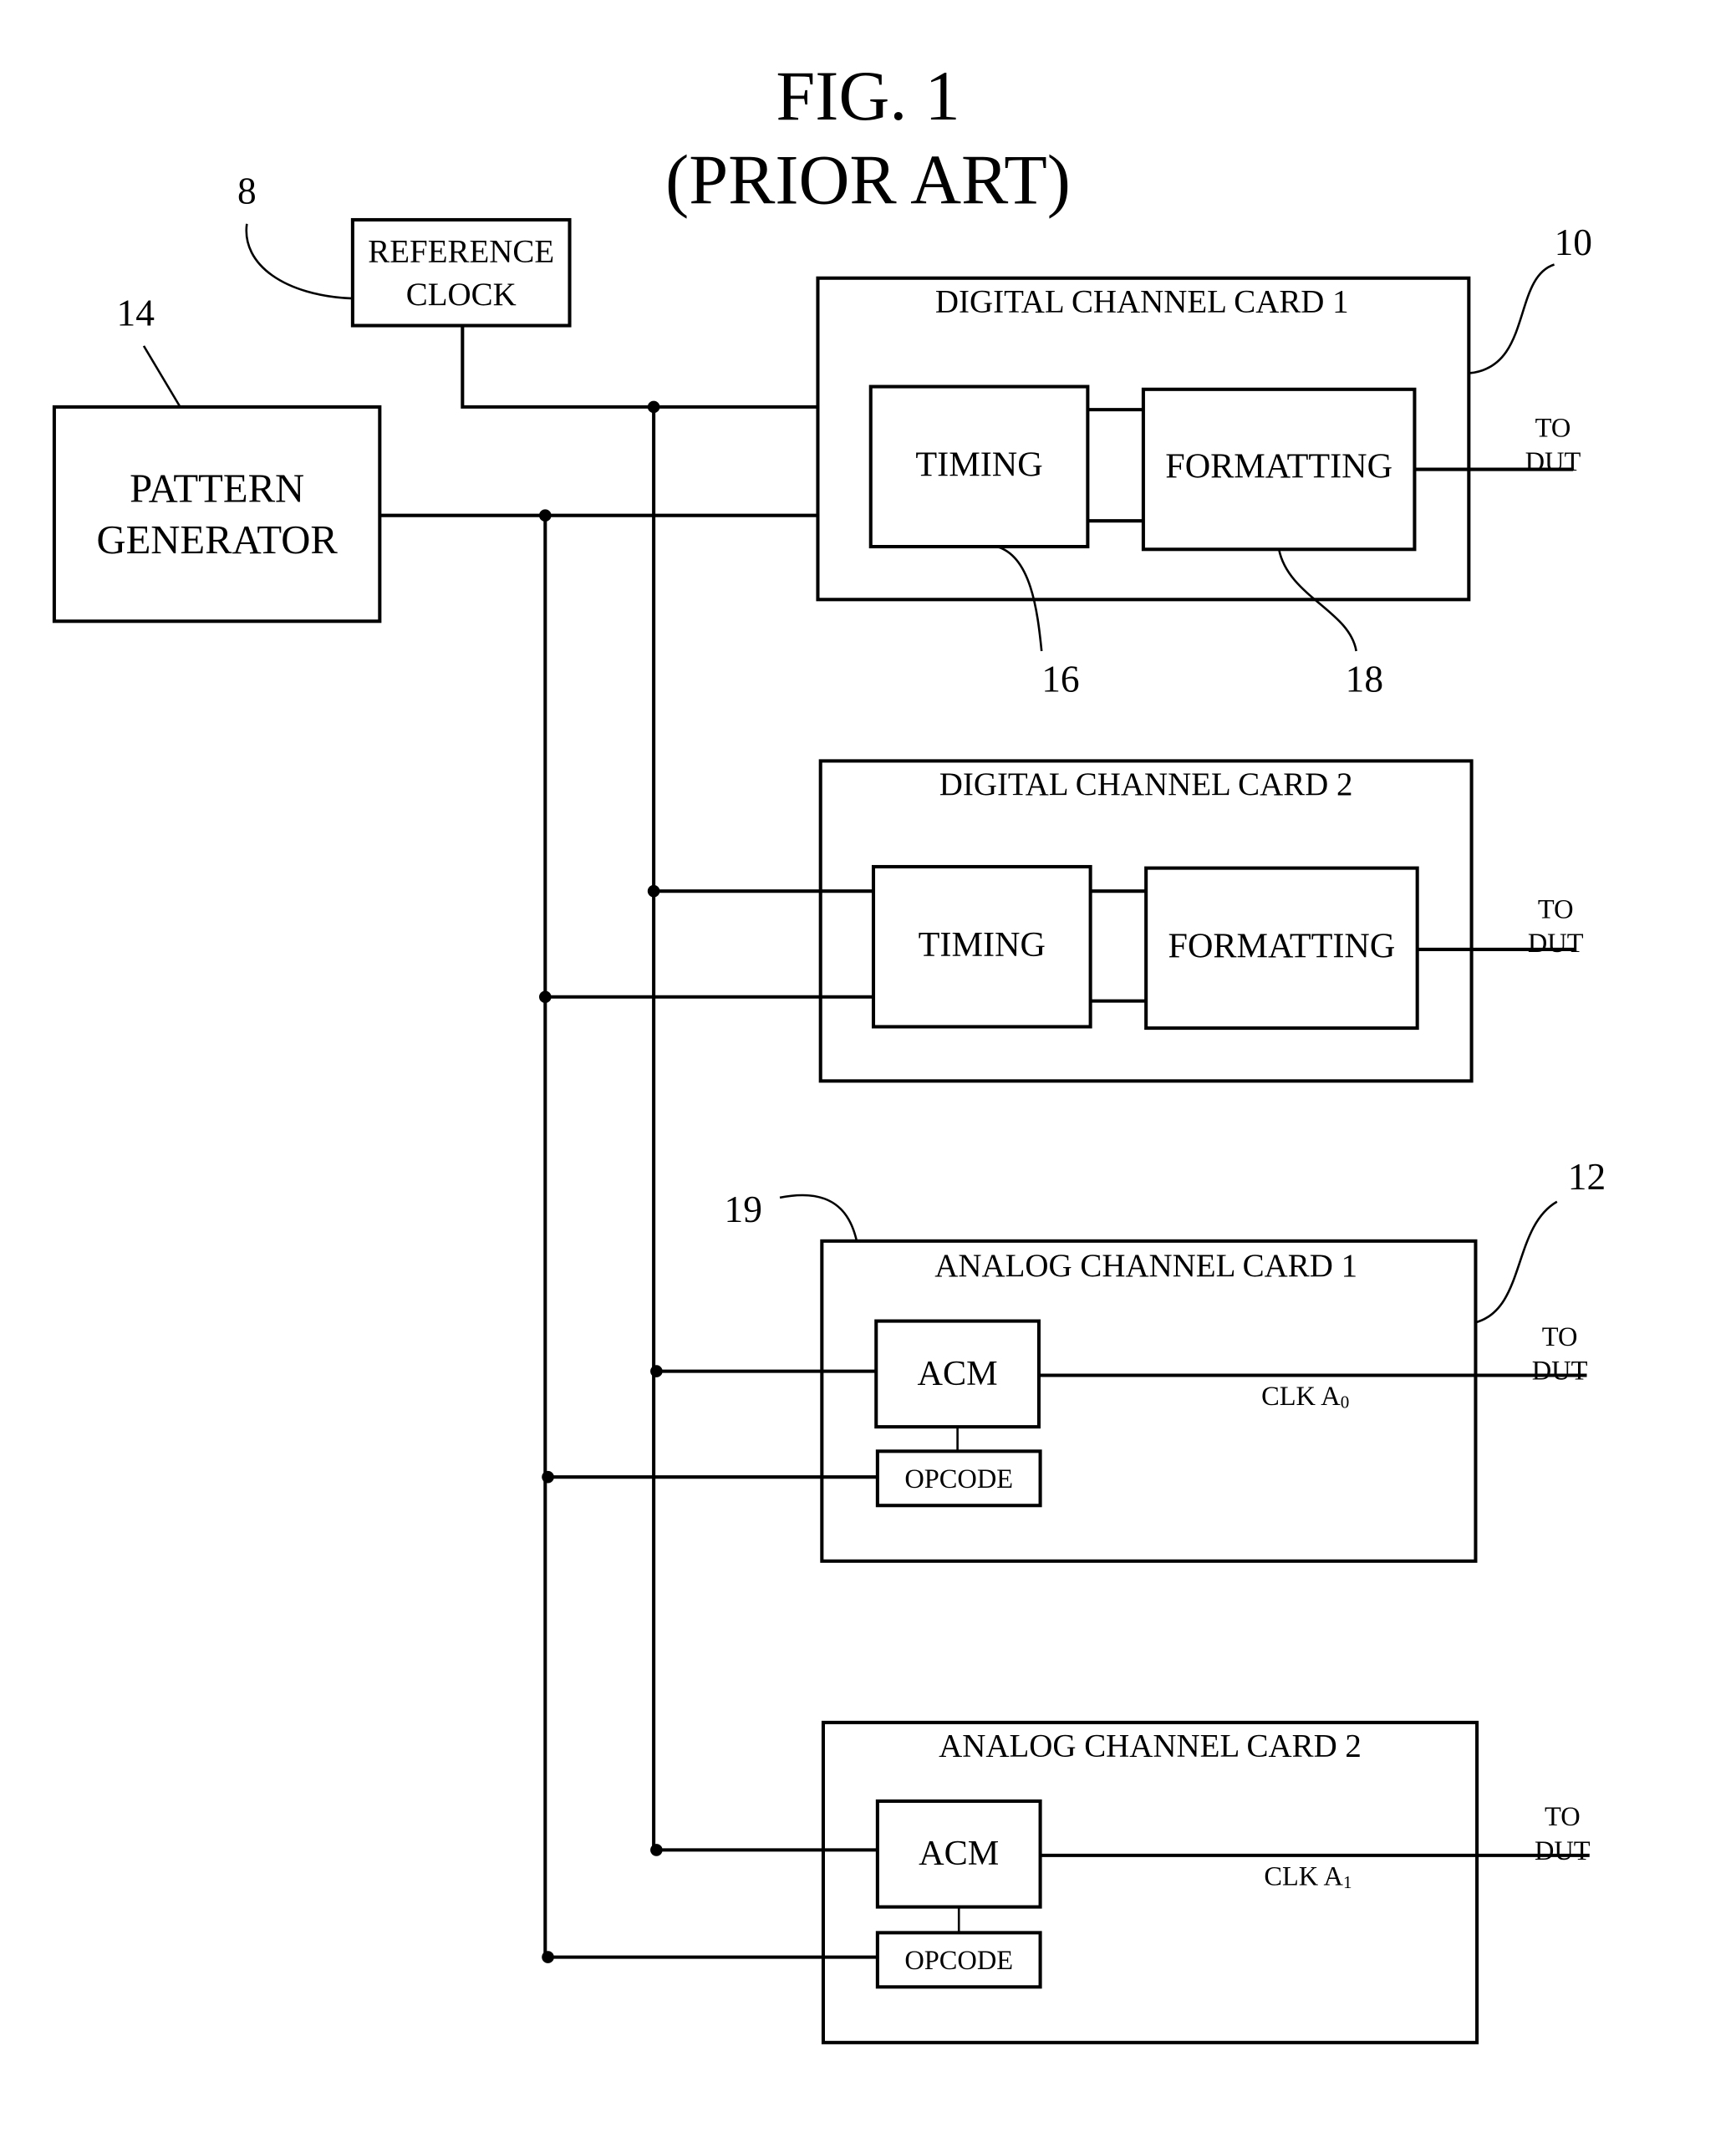 Image resolution: width=1736 pixels, height=2143 pixels. What do you see at coordinates (217, 514) in the screenshot?
I see `pattern-generator-block` at bounding box center [217, 514].